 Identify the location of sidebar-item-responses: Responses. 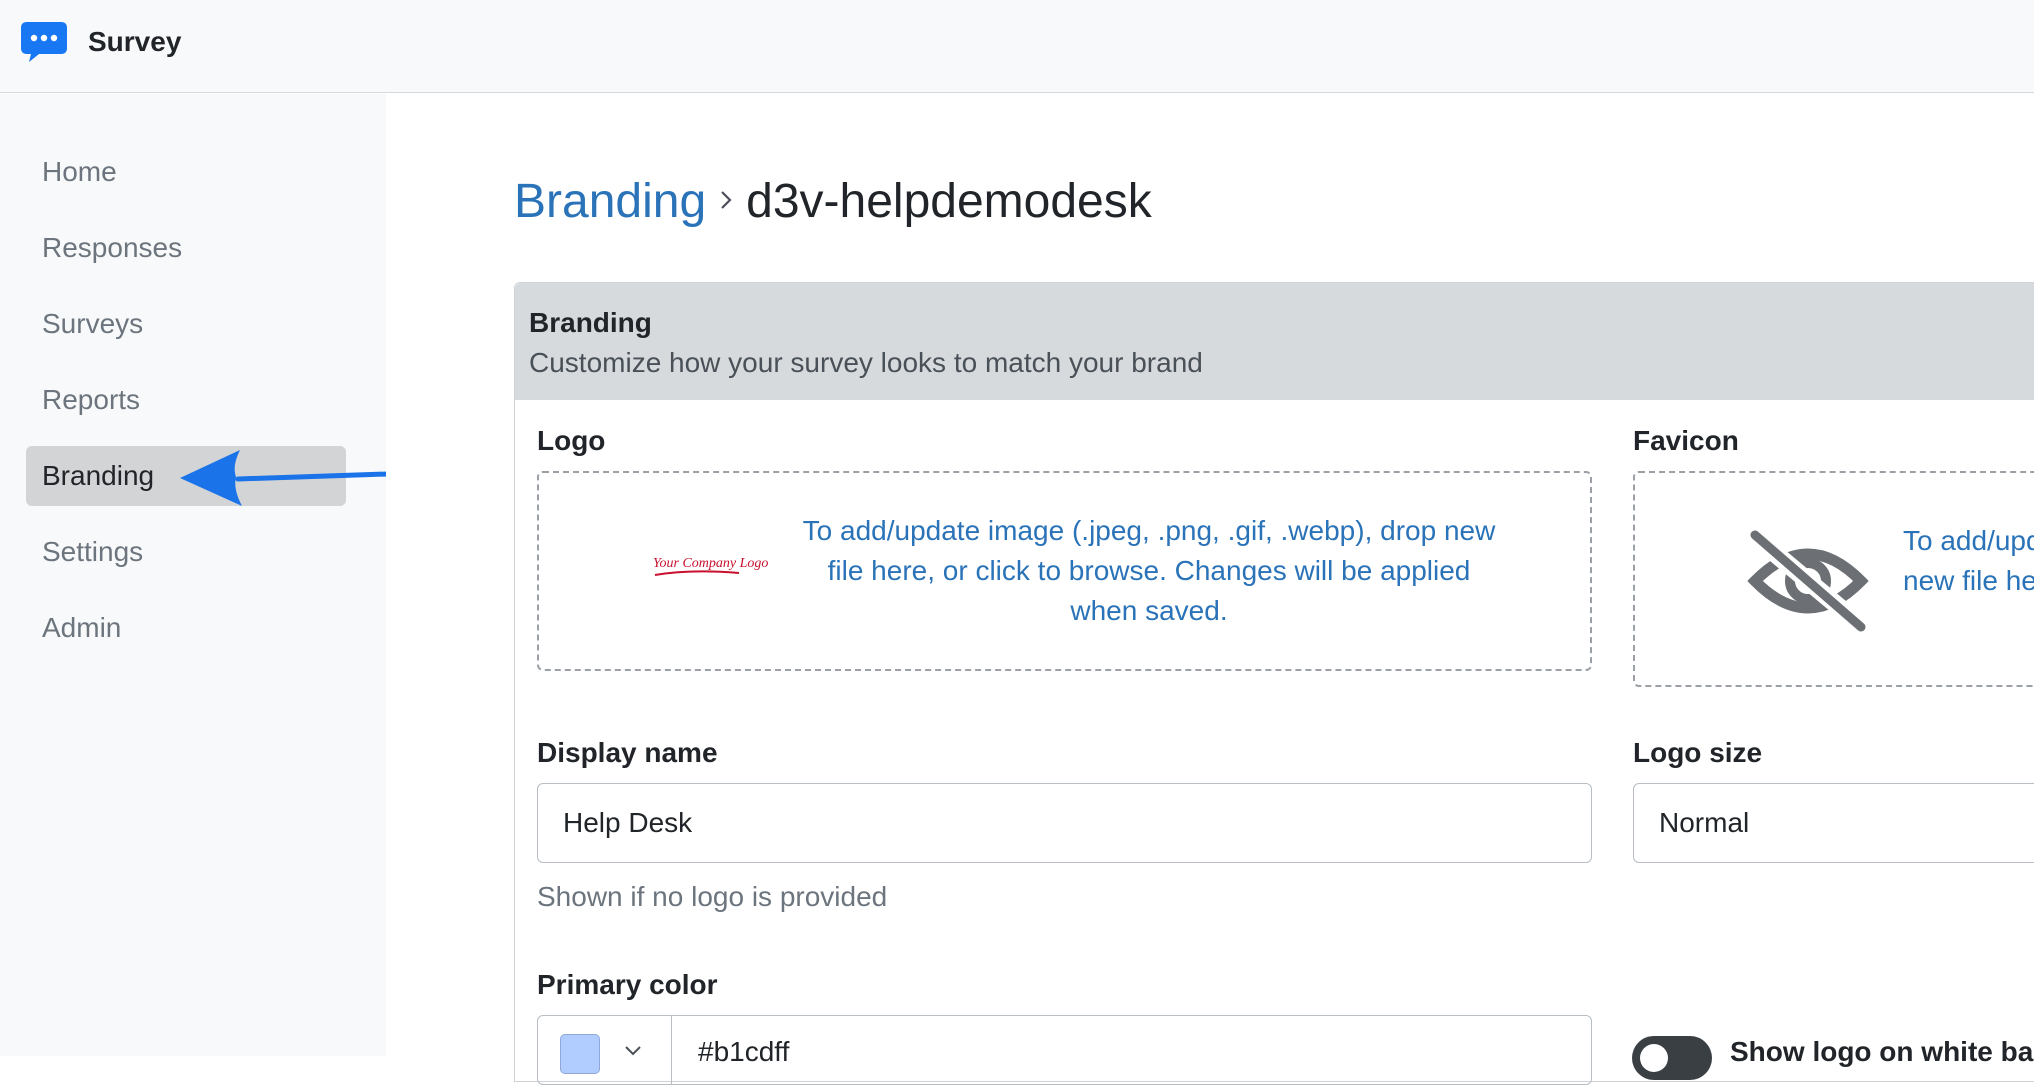
(186, 248).